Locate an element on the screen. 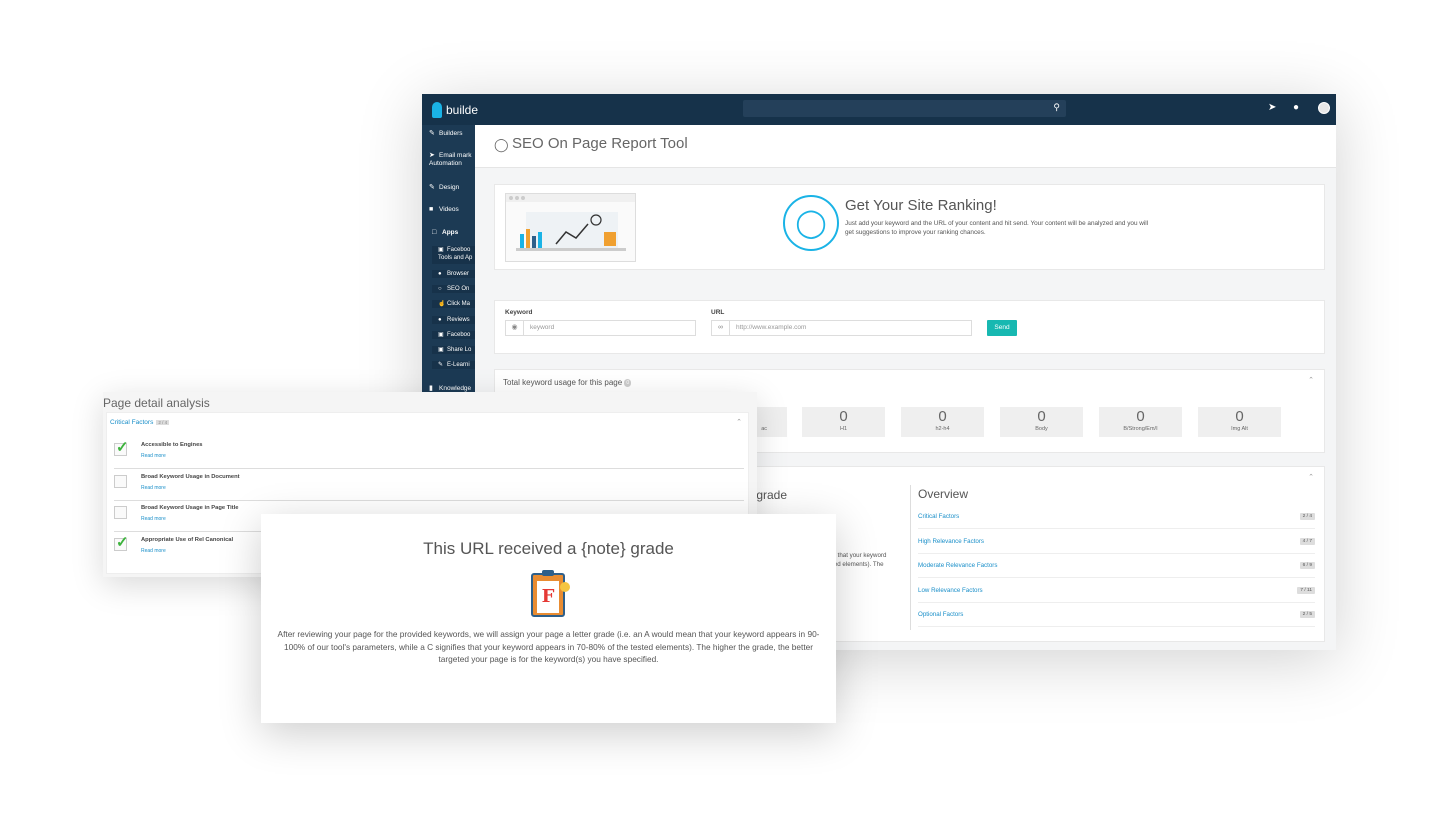 This screenshot has width=1430, height=822. bulb-icon: ◯ is located at coordinates (501, 144).